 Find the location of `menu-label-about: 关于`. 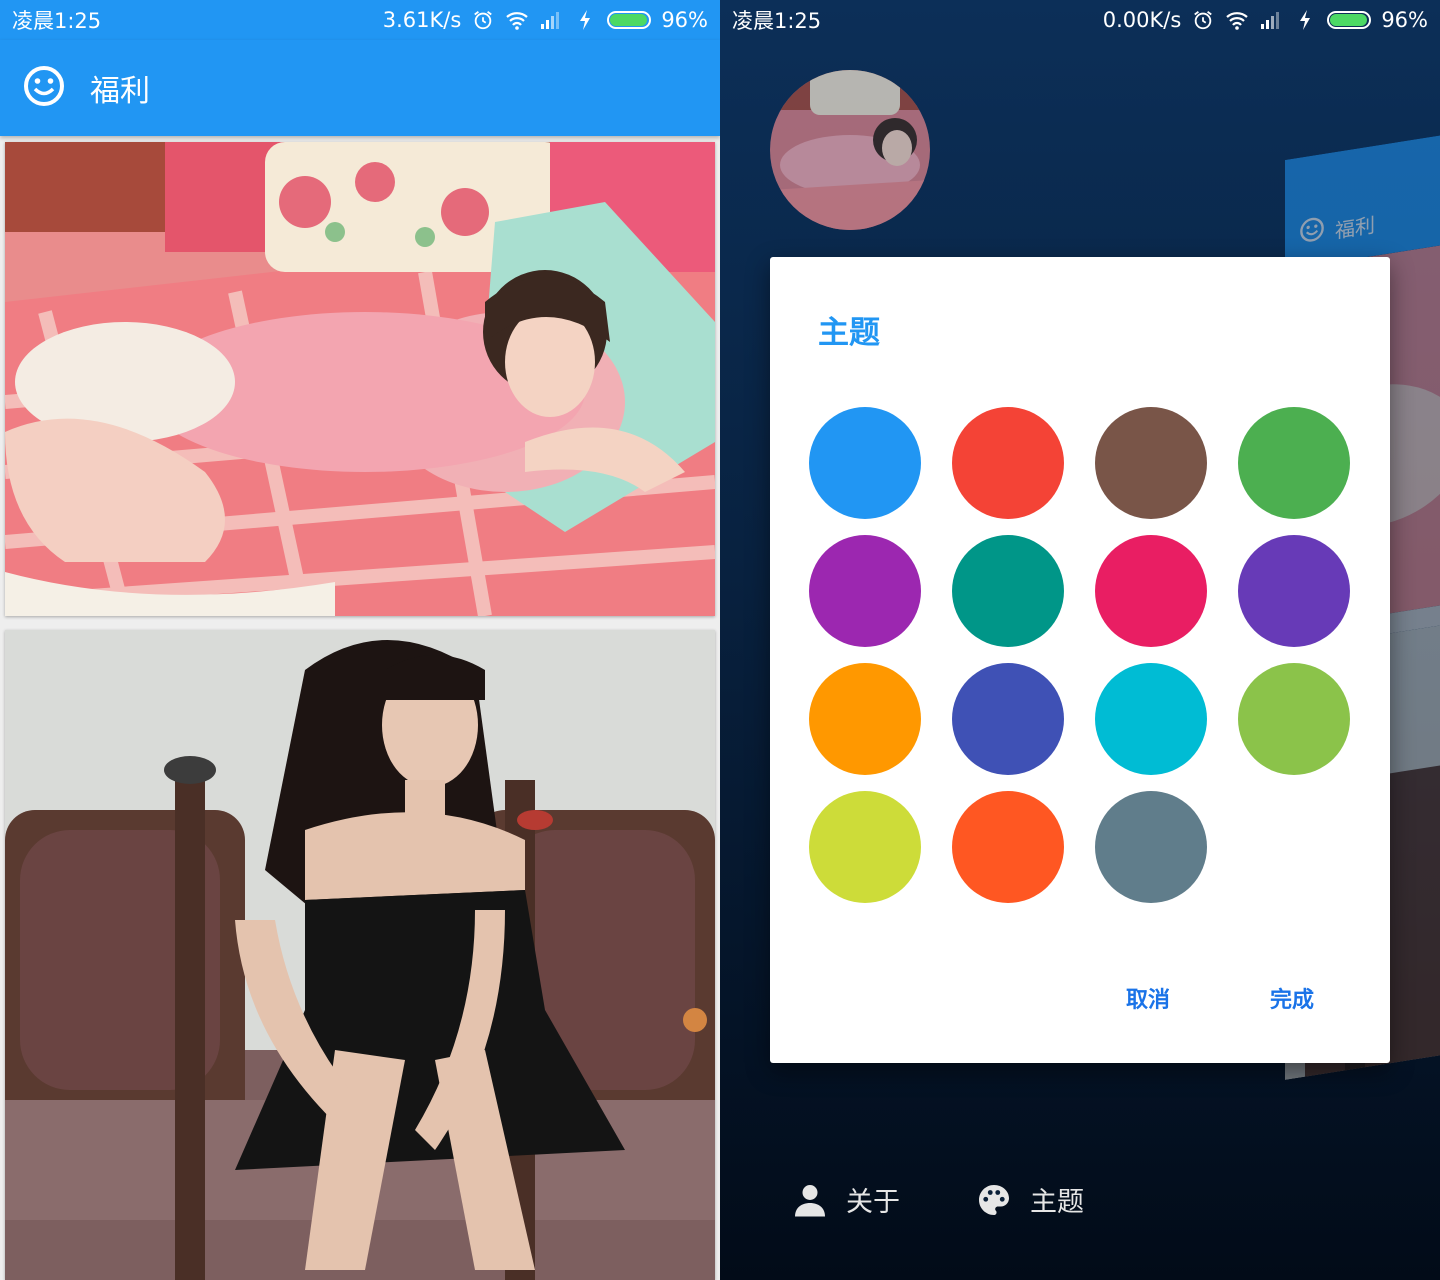

menu-label-about: 关于 is located at coordinates (873, 1202).